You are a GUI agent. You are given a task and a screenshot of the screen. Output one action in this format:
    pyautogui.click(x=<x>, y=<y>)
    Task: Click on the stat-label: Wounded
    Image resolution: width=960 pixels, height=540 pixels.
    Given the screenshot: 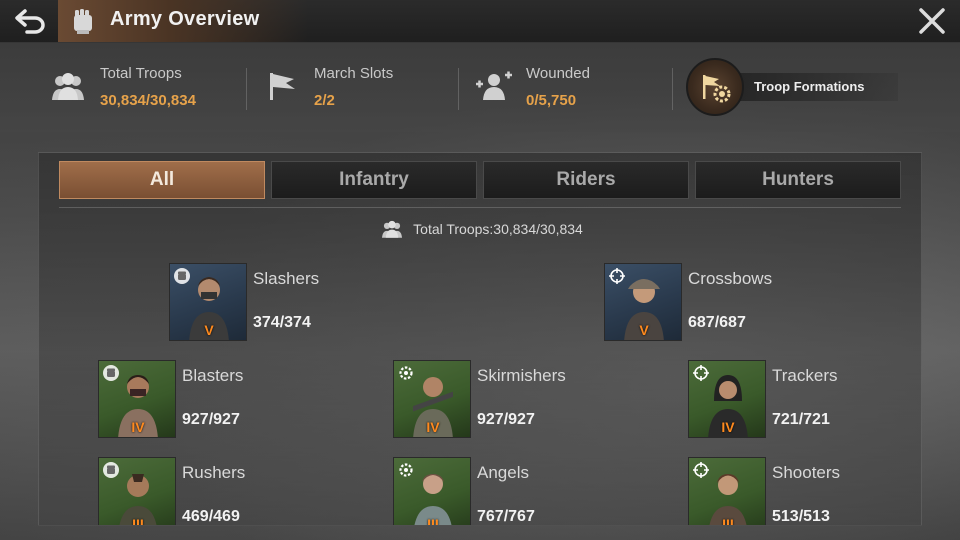 What is the action you would take?
    pyautogui.click(x=558, y=73)
    